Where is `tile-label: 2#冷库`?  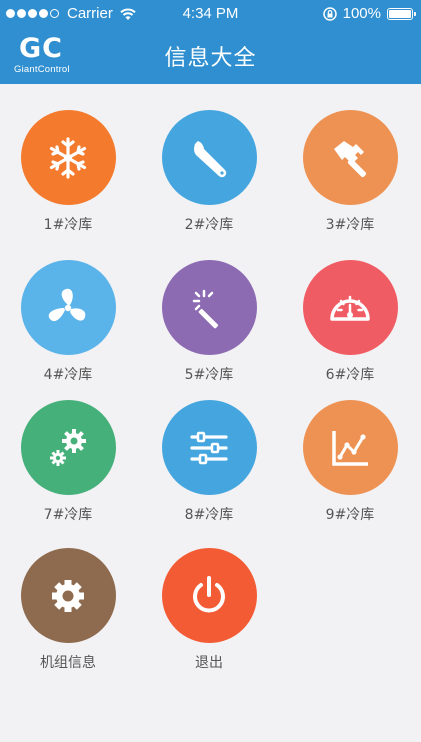 tile-label: 2#冷库 is located at coordinates (209, 225).